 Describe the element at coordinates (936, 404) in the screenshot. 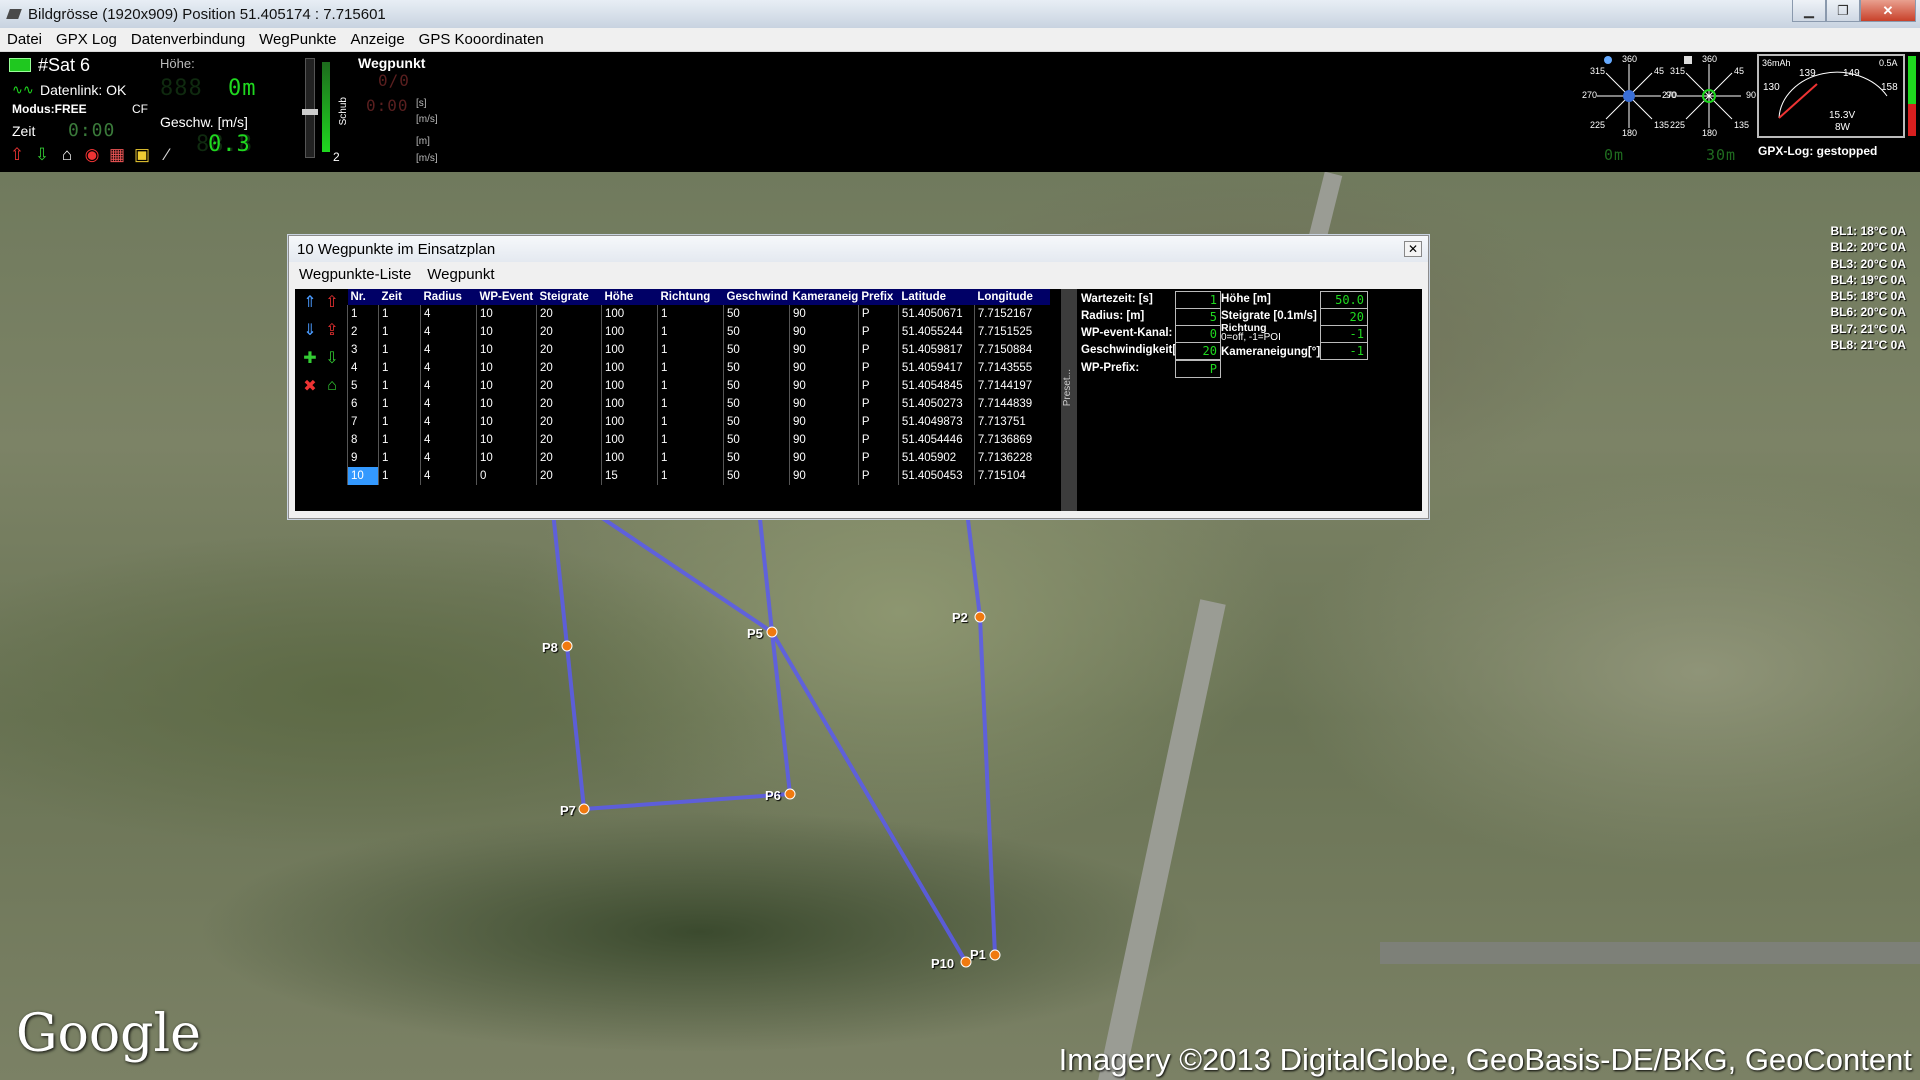

I see `table-cell: 51.4050273` at that location.